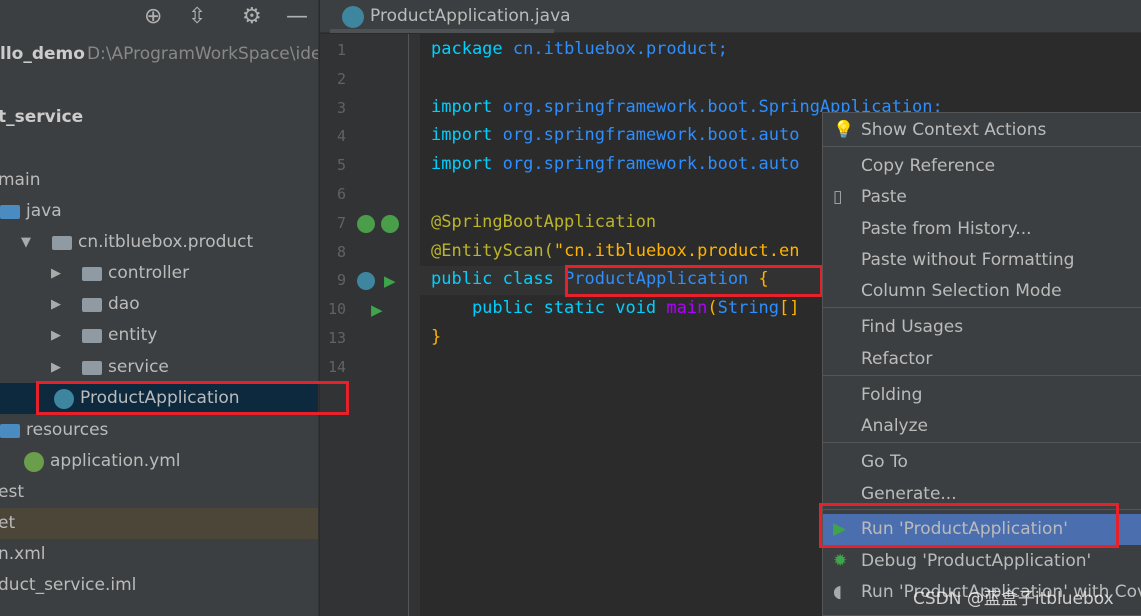 The height and width of the screenshot is (616, 1141). What do you see at coordinates (615, 308) in the screenshot?
I see `code-line: public static void main(String[]` at bounding box center [615, 308].